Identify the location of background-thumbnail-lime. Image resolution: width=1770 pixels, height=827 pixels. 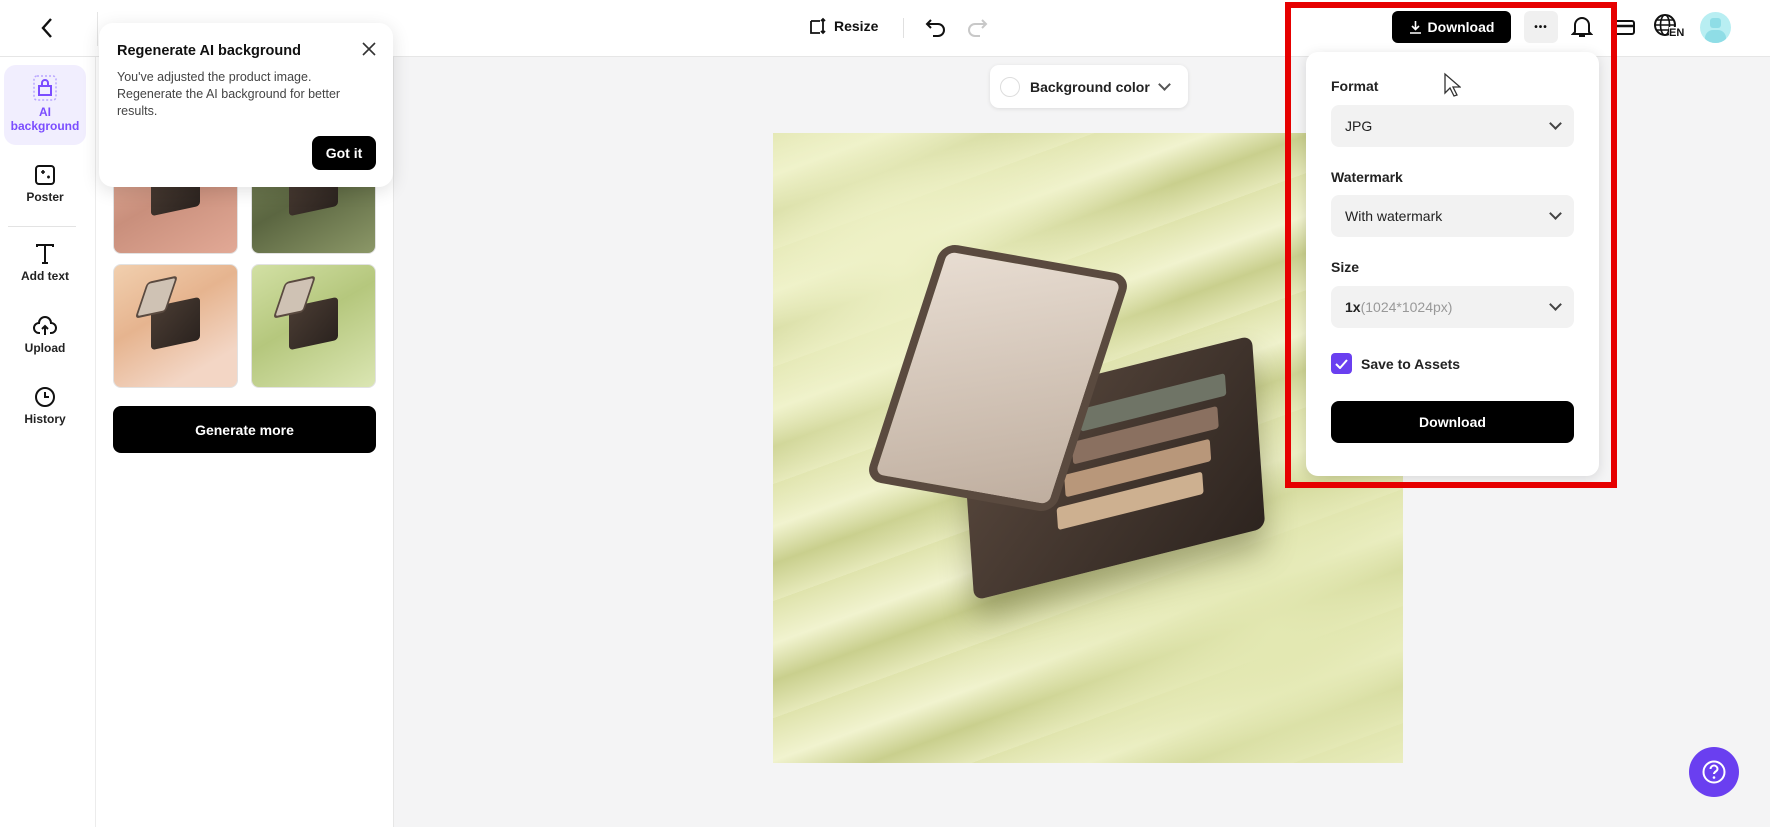
(313, 326).